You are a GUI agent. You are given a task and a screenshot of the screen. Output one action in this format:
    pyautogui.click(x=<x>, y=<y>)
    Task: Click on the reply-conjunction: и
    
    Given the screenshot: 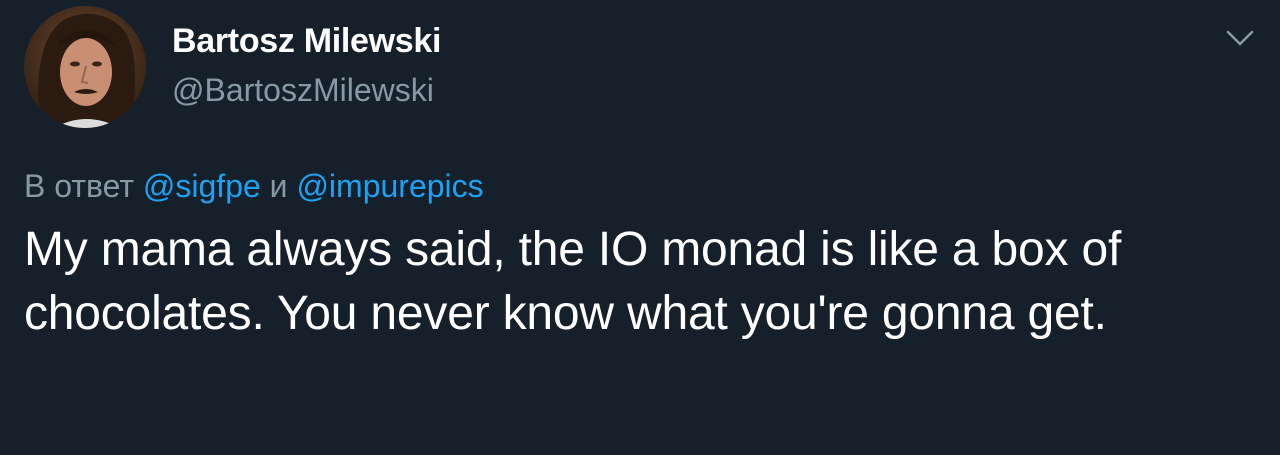 What is the action you would take?
    pyautogui.click(x=278, y=186)
    